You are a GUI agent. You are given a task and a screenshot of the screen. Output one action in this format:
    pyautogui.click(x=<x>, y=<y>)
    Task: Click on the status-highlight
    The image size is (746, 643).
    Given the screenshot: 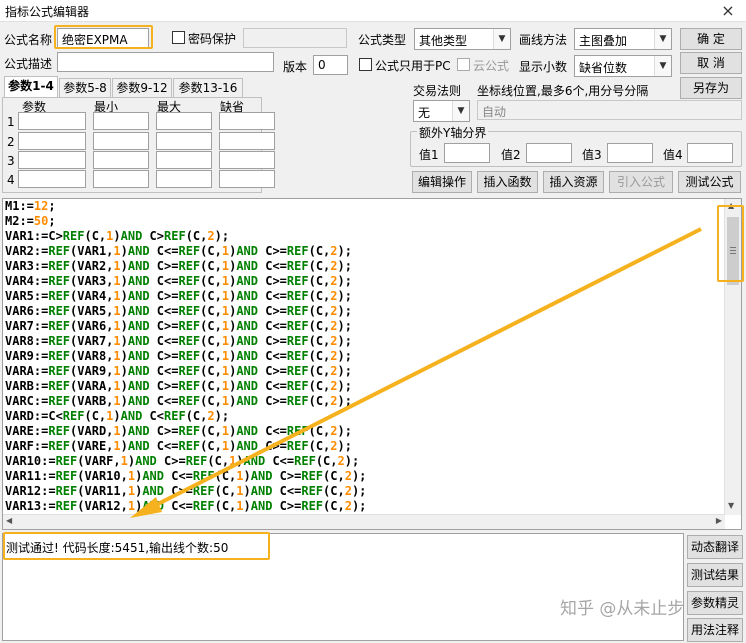 What is the action you would take?
    pyautogui.click(x=136, y=546)
    